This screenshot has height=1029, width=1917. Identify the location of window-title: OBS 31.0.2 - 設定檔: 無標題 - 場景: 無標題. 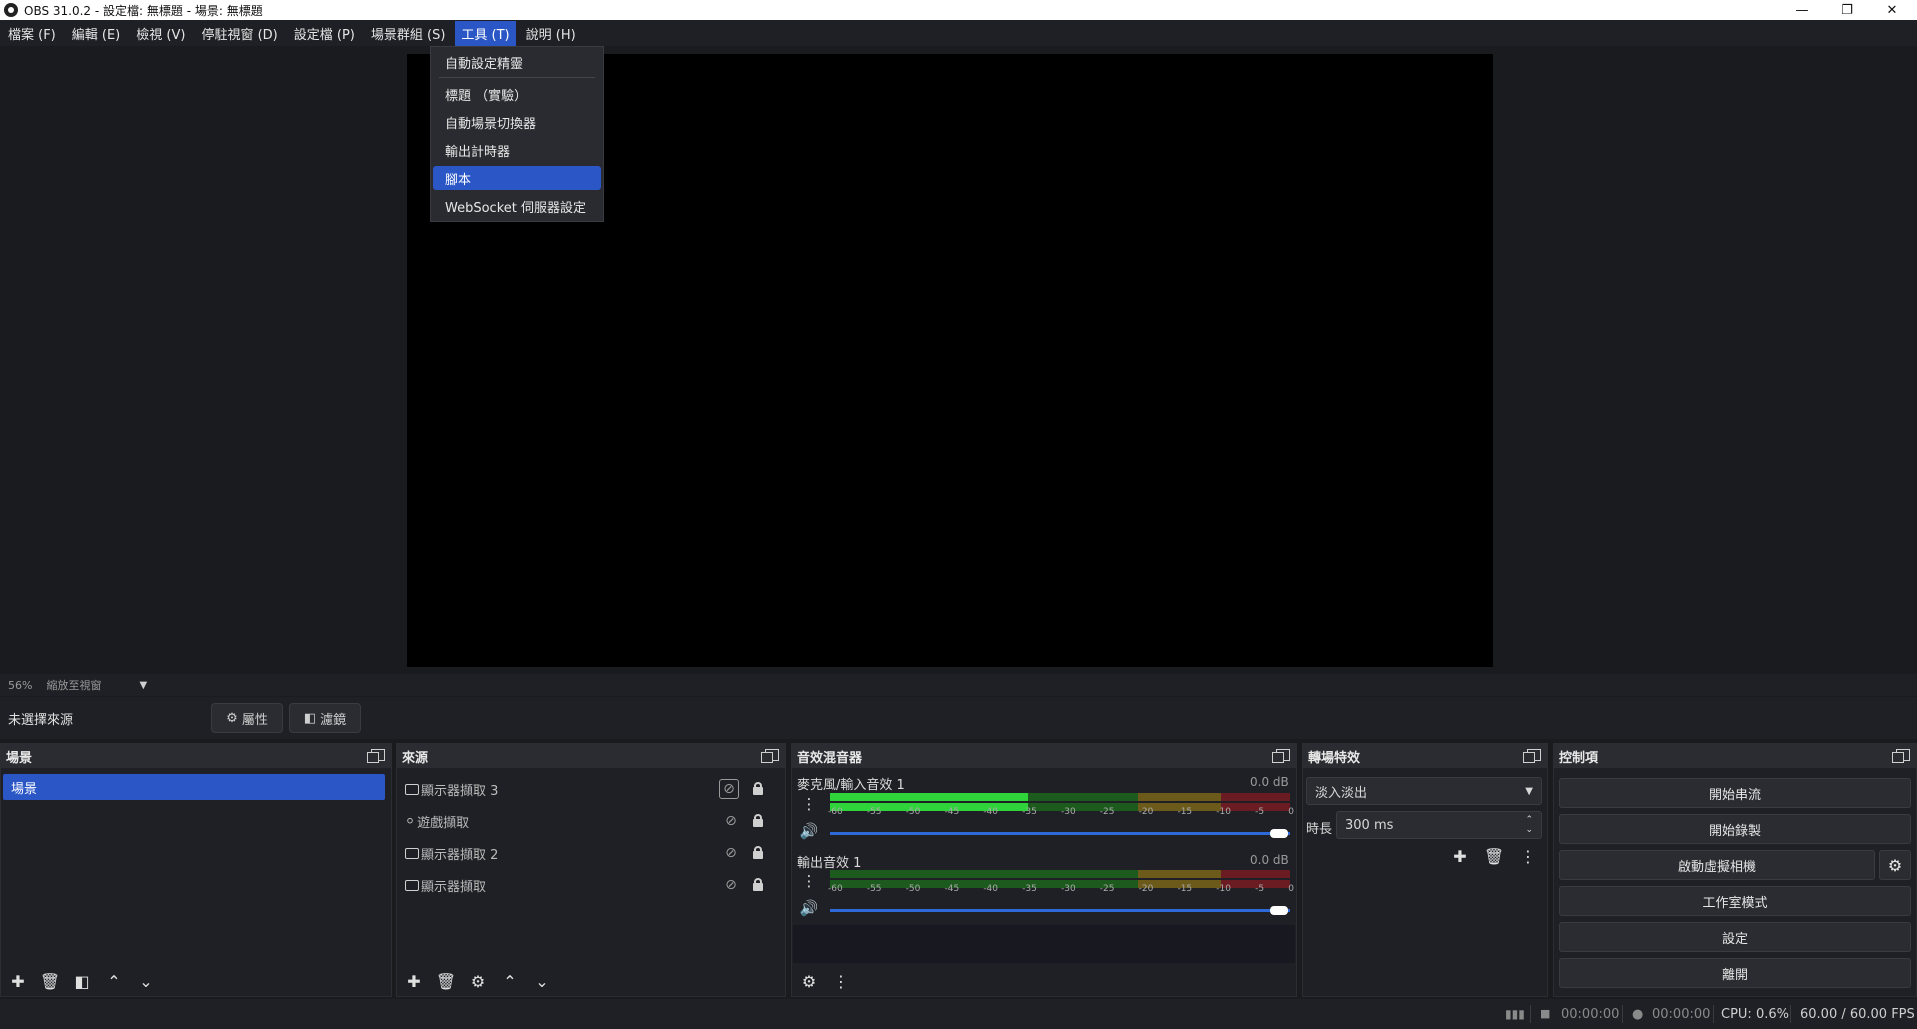
(143, 10).